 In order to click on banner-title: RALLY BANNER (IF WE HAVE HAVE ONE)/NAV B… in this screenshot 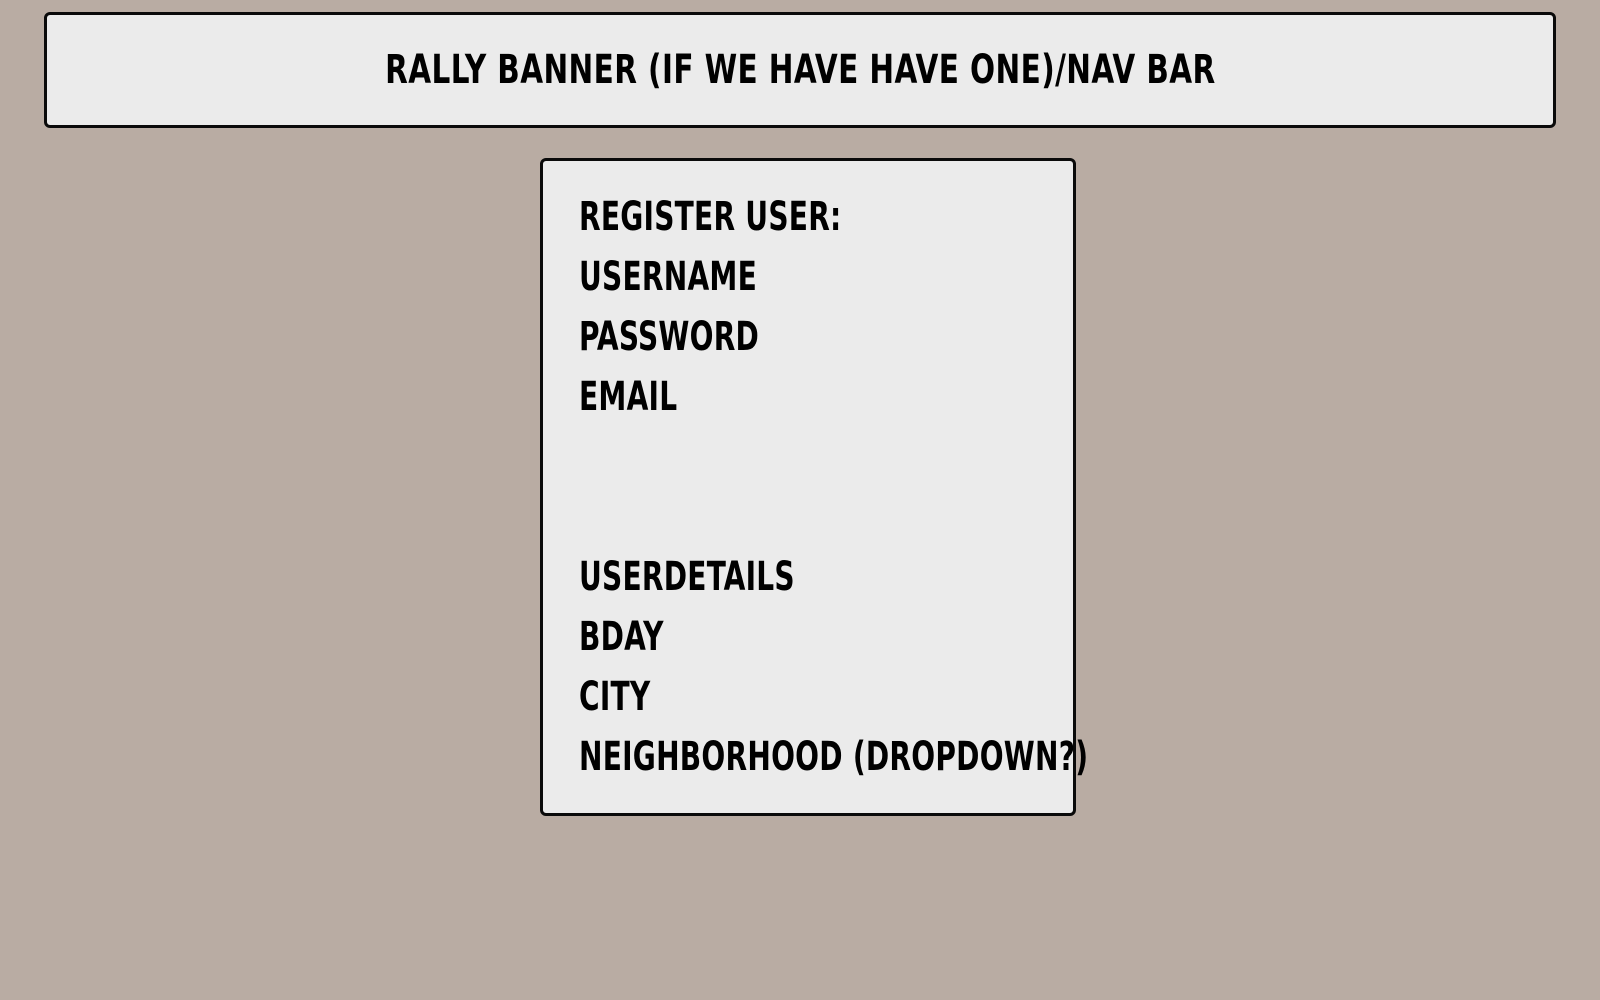, I will do `click(800, 70)`.